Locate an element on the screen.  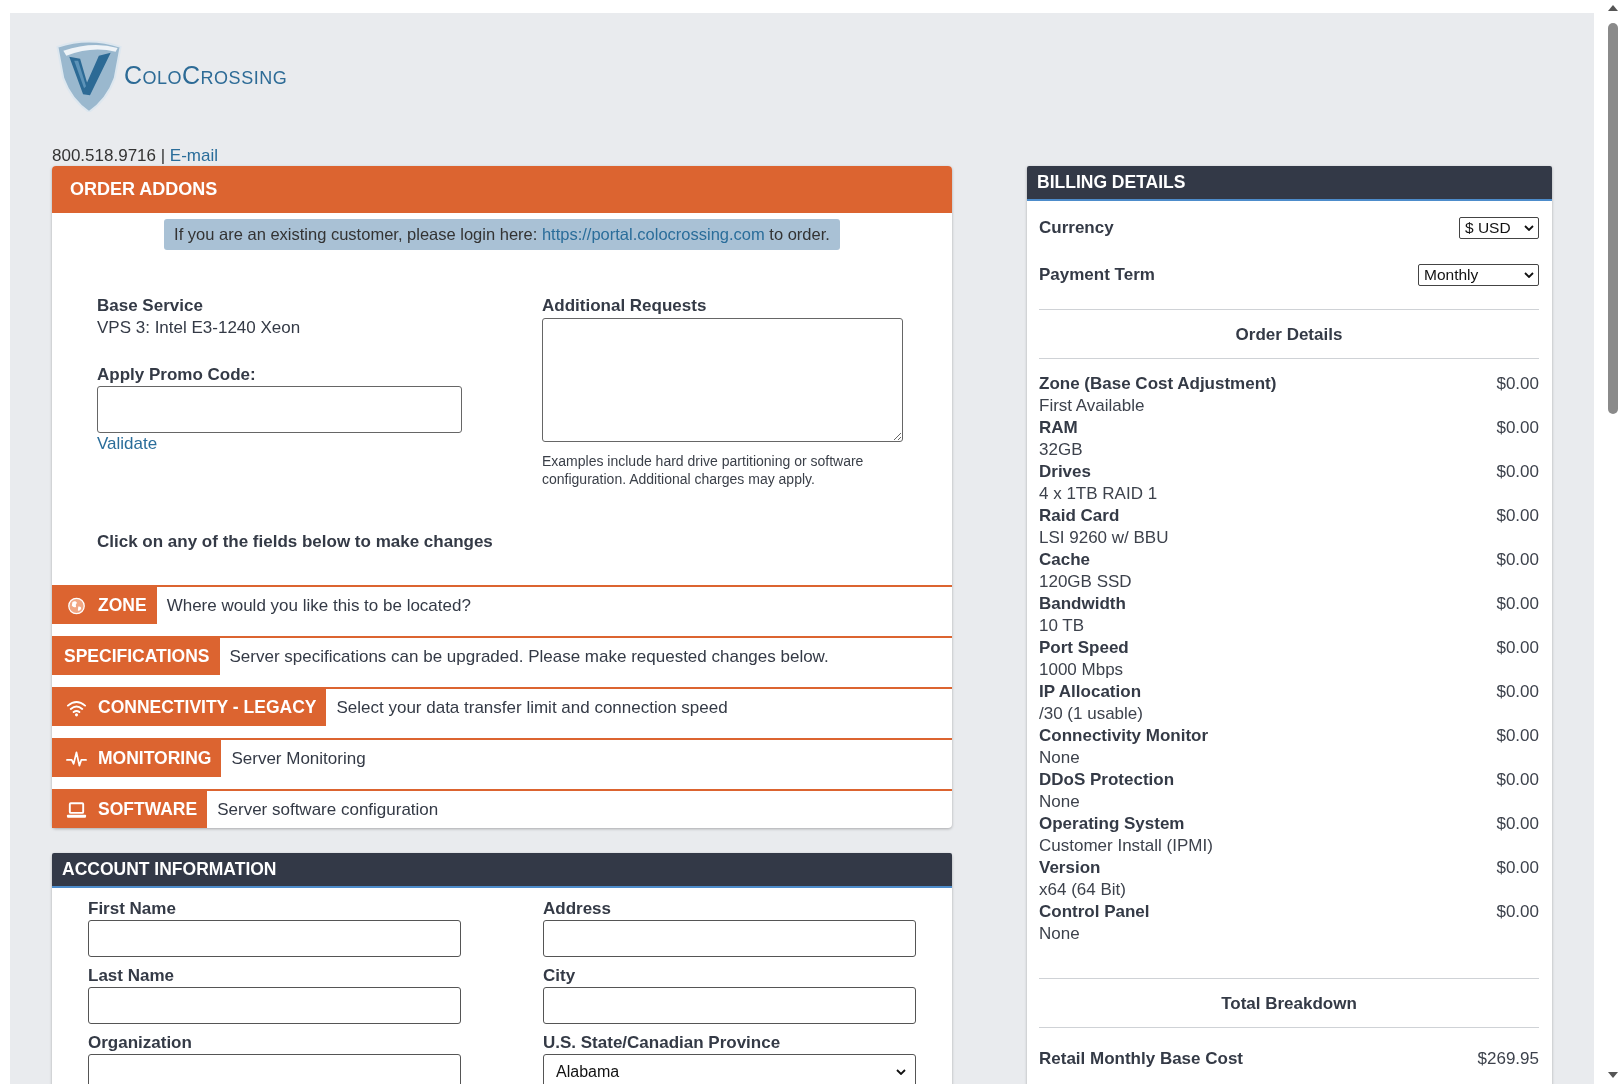
currency-select: $ USD is located at coordinates (1499, 228).